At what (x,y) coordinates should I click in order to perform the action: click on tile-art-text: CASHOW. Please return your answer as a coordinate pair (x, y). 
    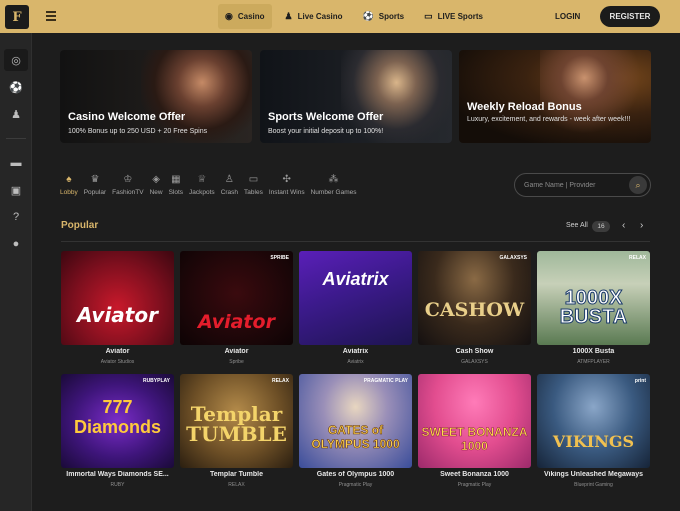
    Looking at the image, I should click on (474, 310).